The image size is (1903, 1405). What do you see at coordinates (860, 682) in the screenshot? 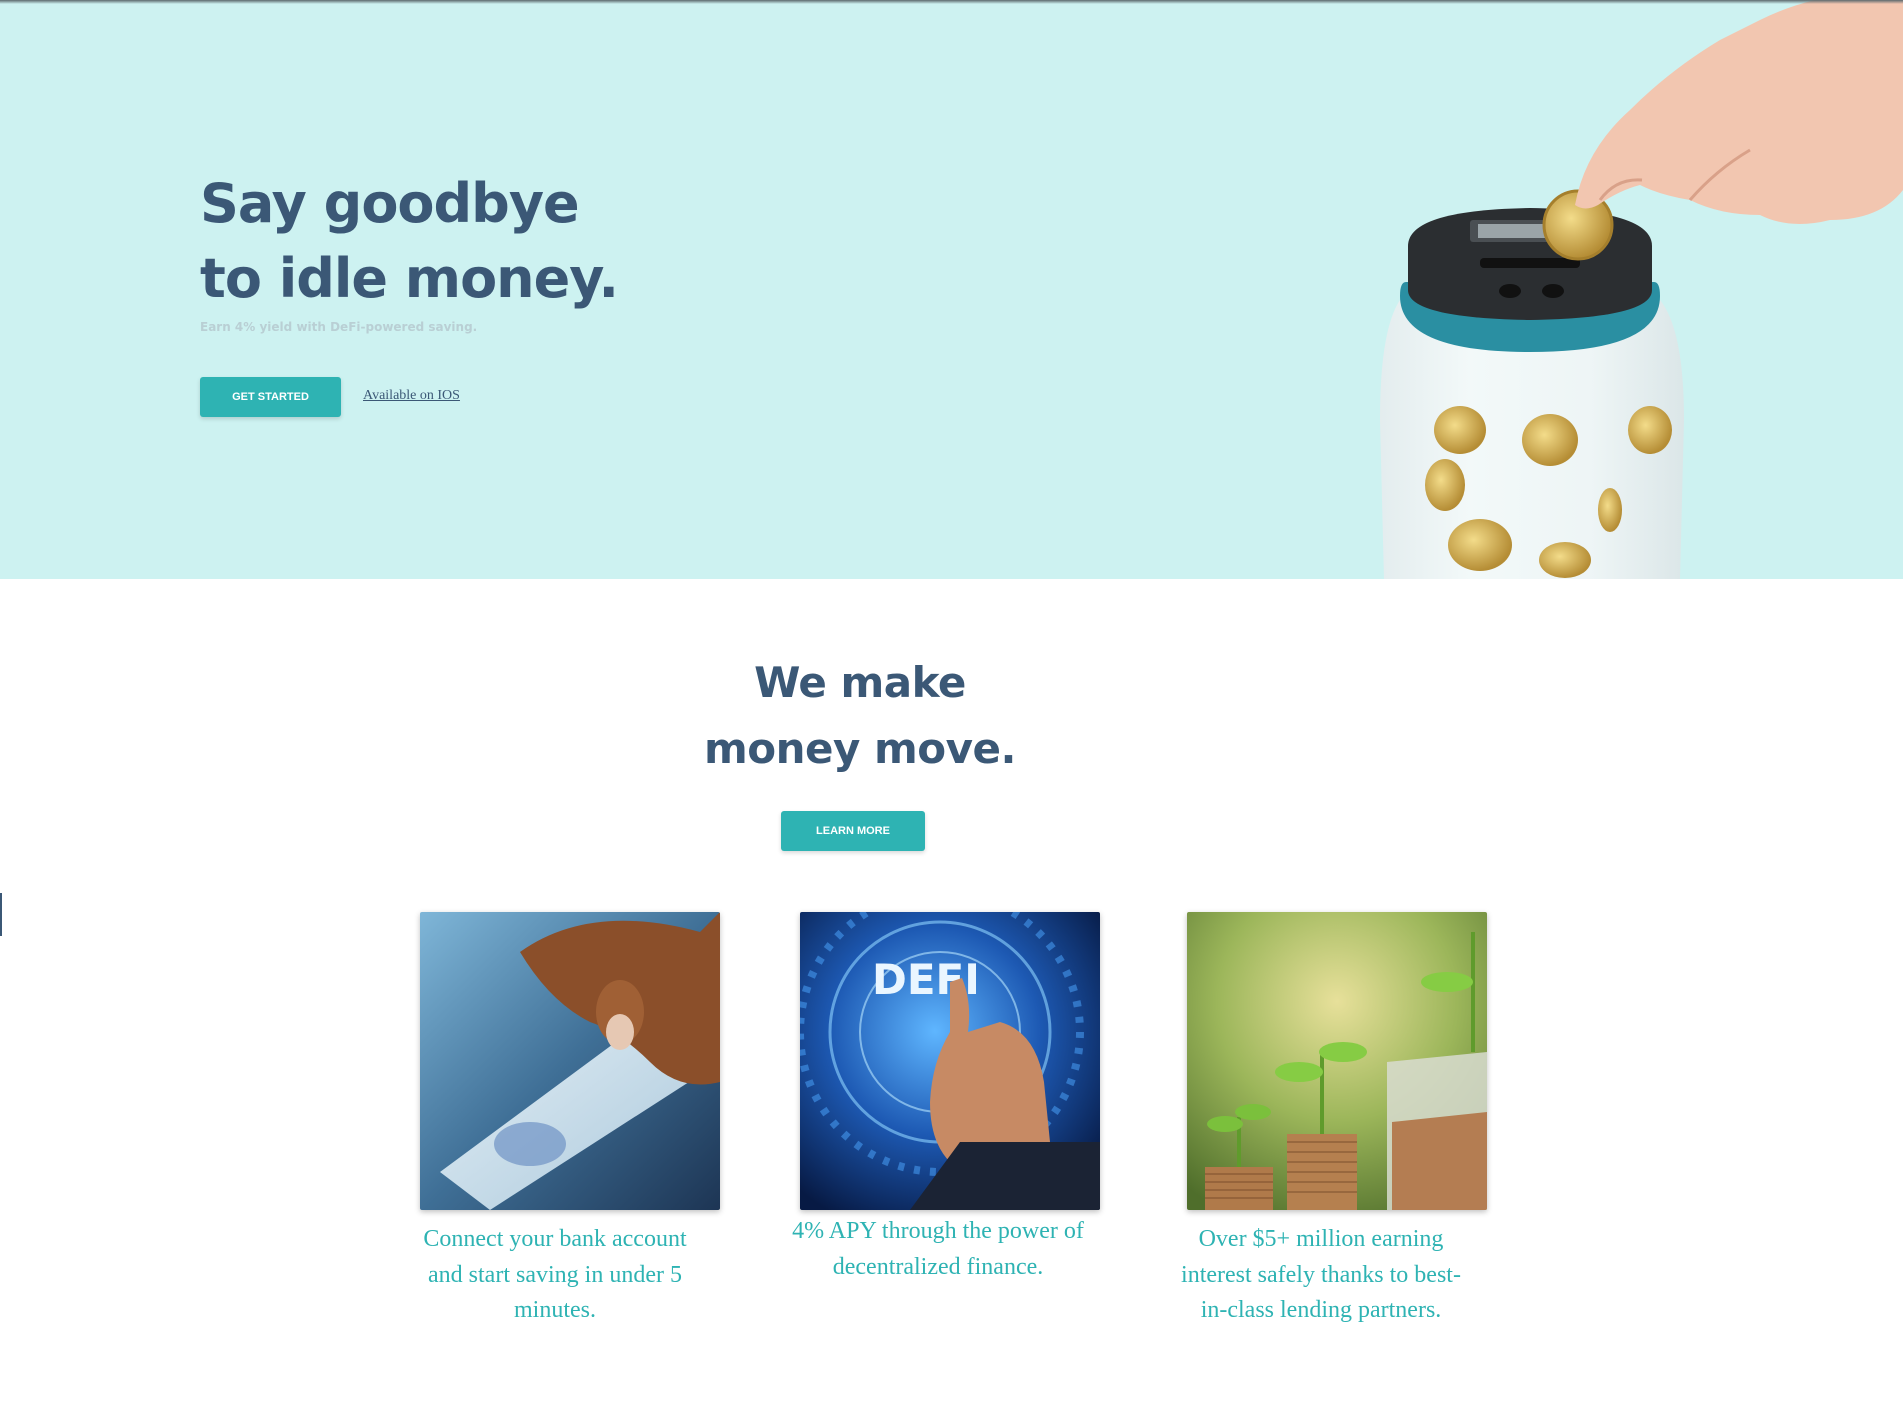
I see `section-title-line-1: We make` at bounding box center [860, 682].